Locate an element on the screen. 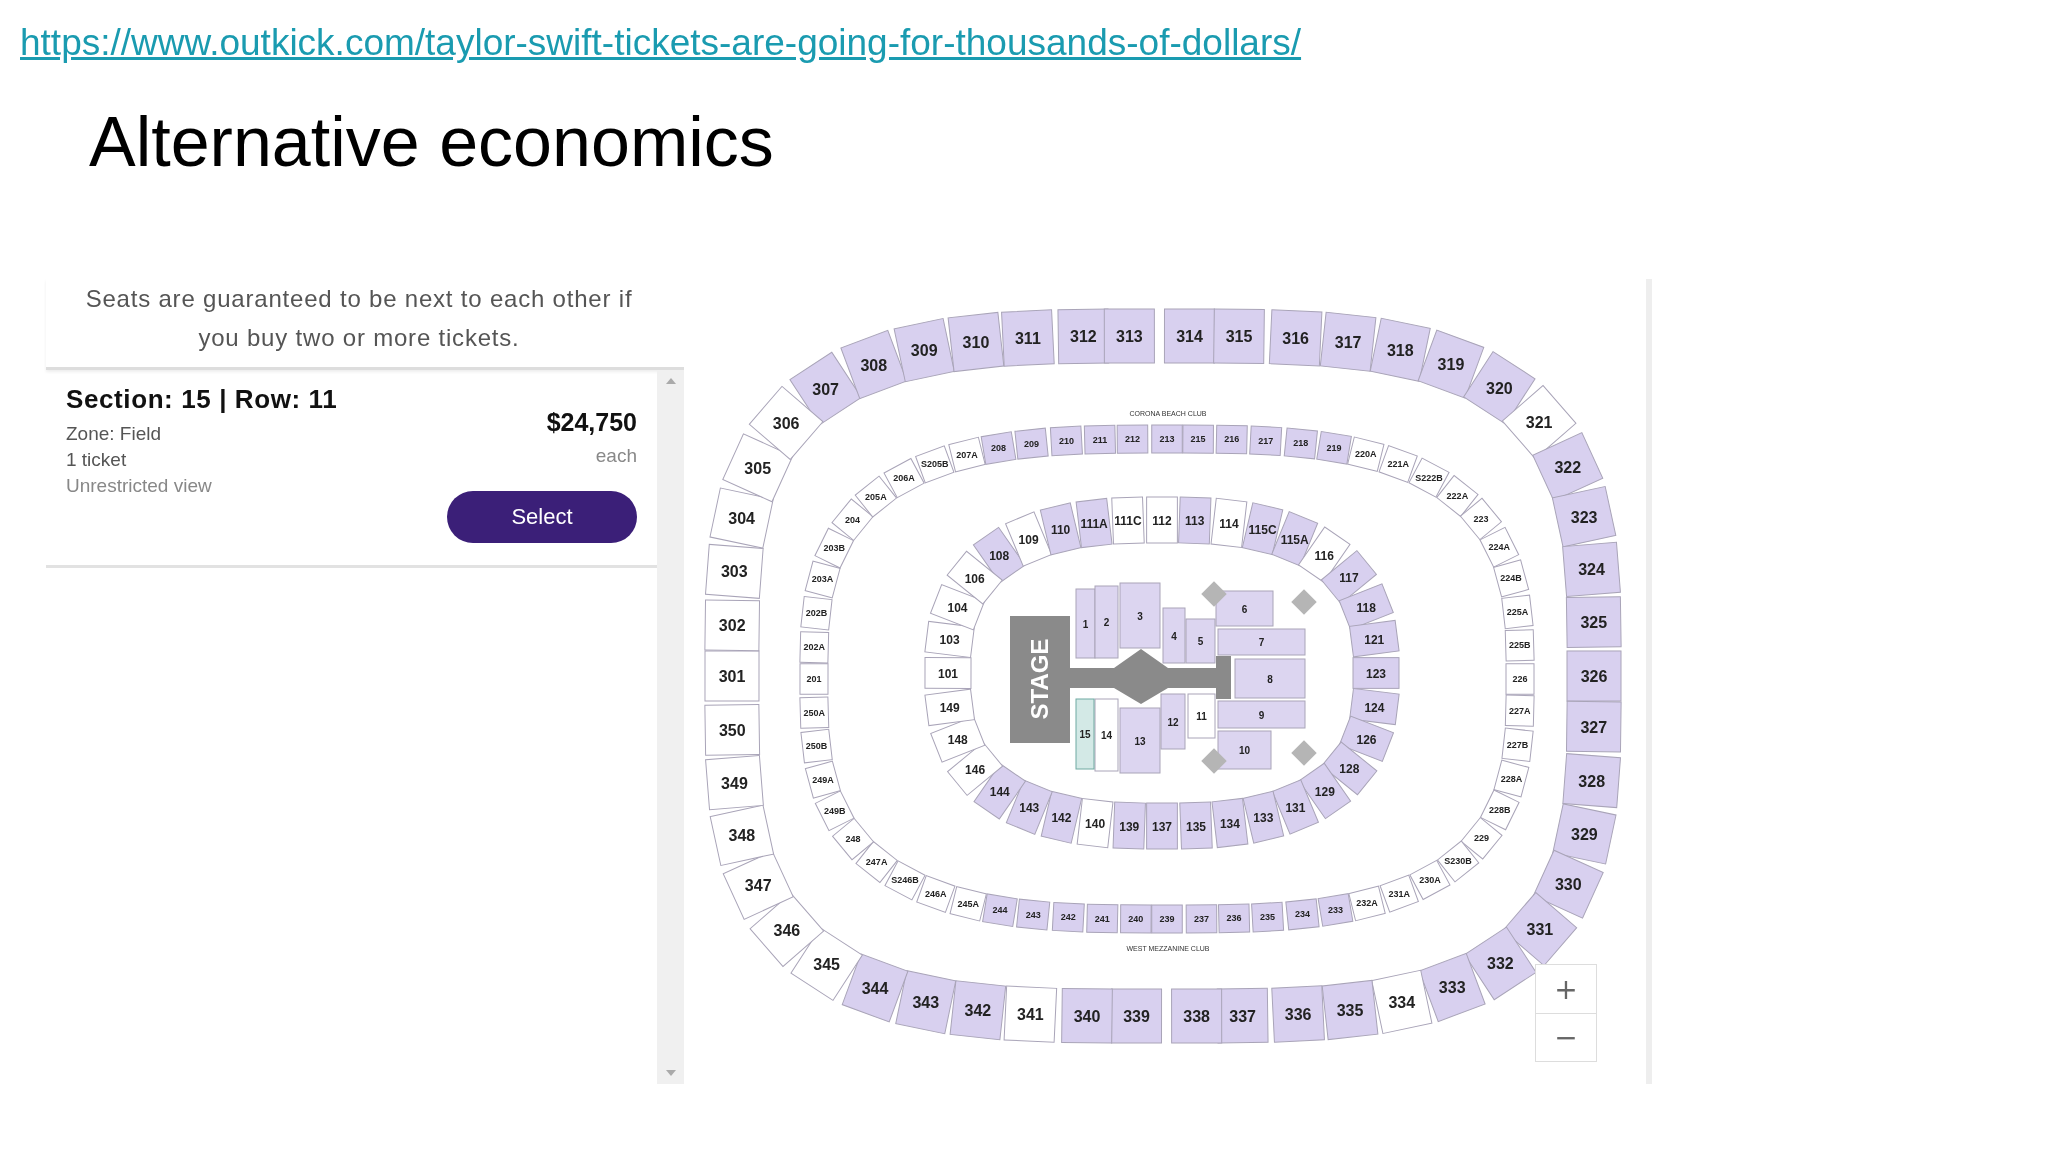 The image size is (2048, 1152). stadium-section: 232A is located at coordinates (1367, 903).